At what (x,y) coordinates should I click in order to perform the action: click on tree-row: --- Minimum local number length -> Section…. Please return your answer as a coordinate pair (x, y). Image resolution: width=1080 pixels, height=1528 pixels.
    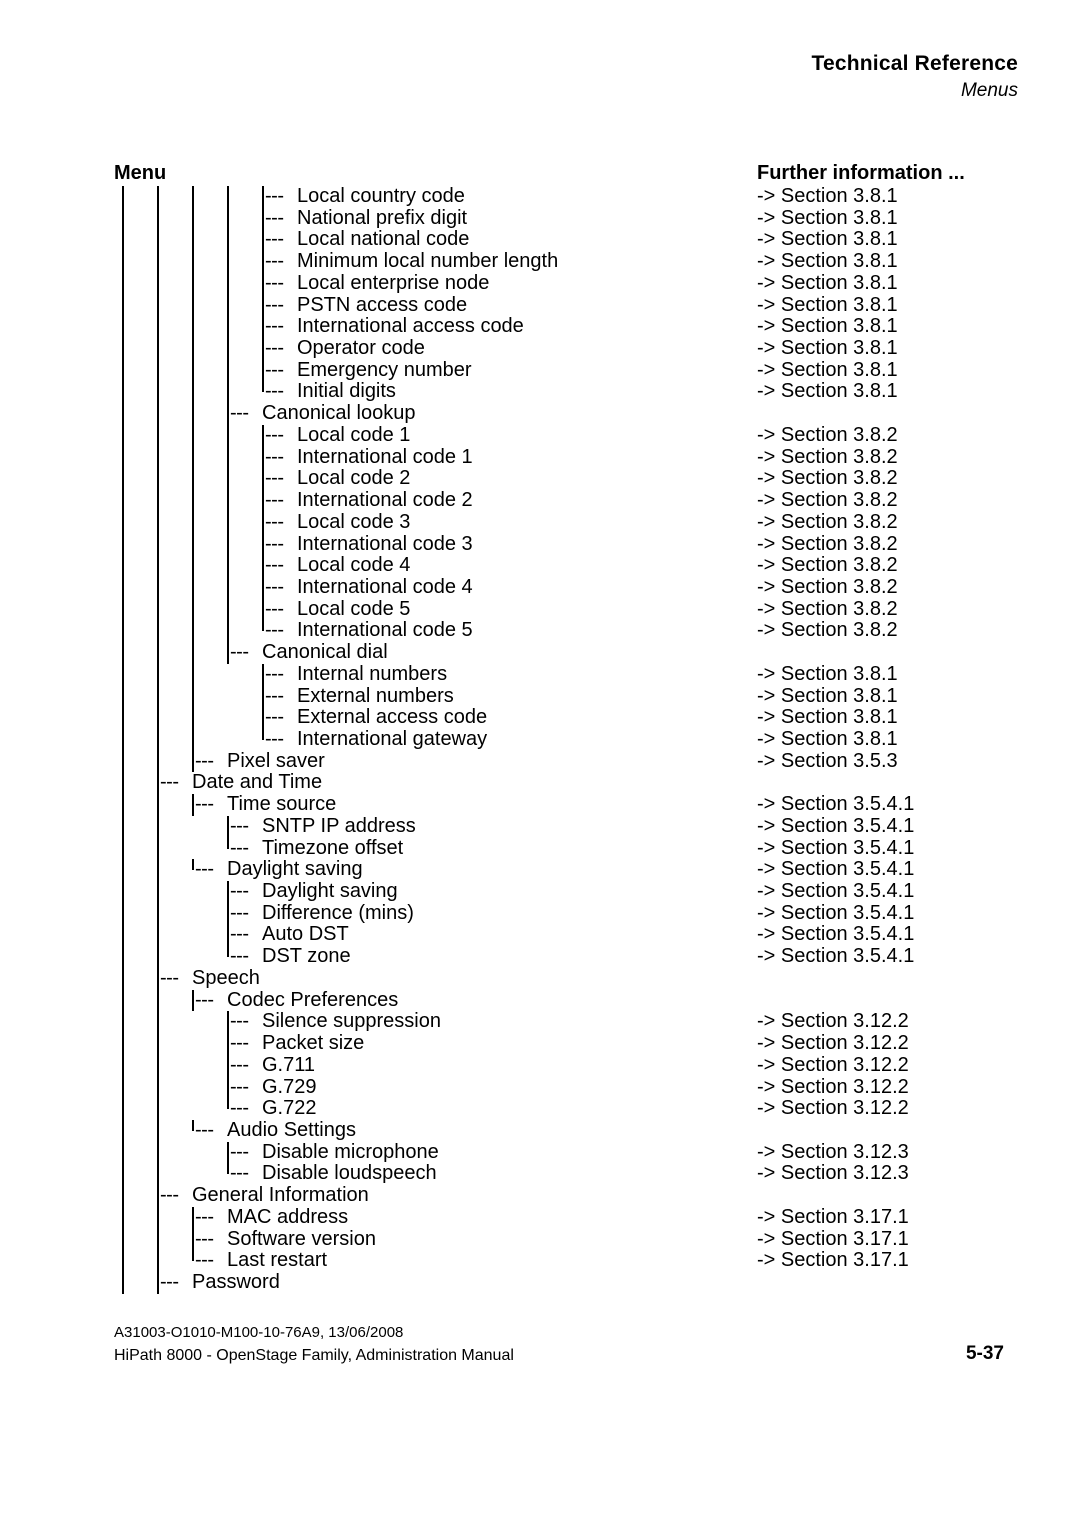
    Looking at the image, I should click on (540, 261).